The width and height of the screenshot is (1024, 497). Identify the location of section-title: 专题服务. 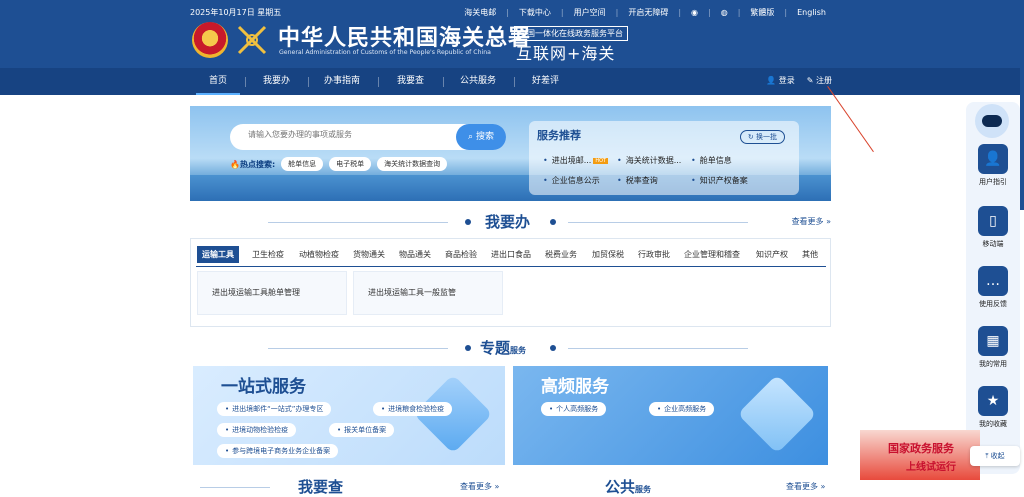
(503, 347).